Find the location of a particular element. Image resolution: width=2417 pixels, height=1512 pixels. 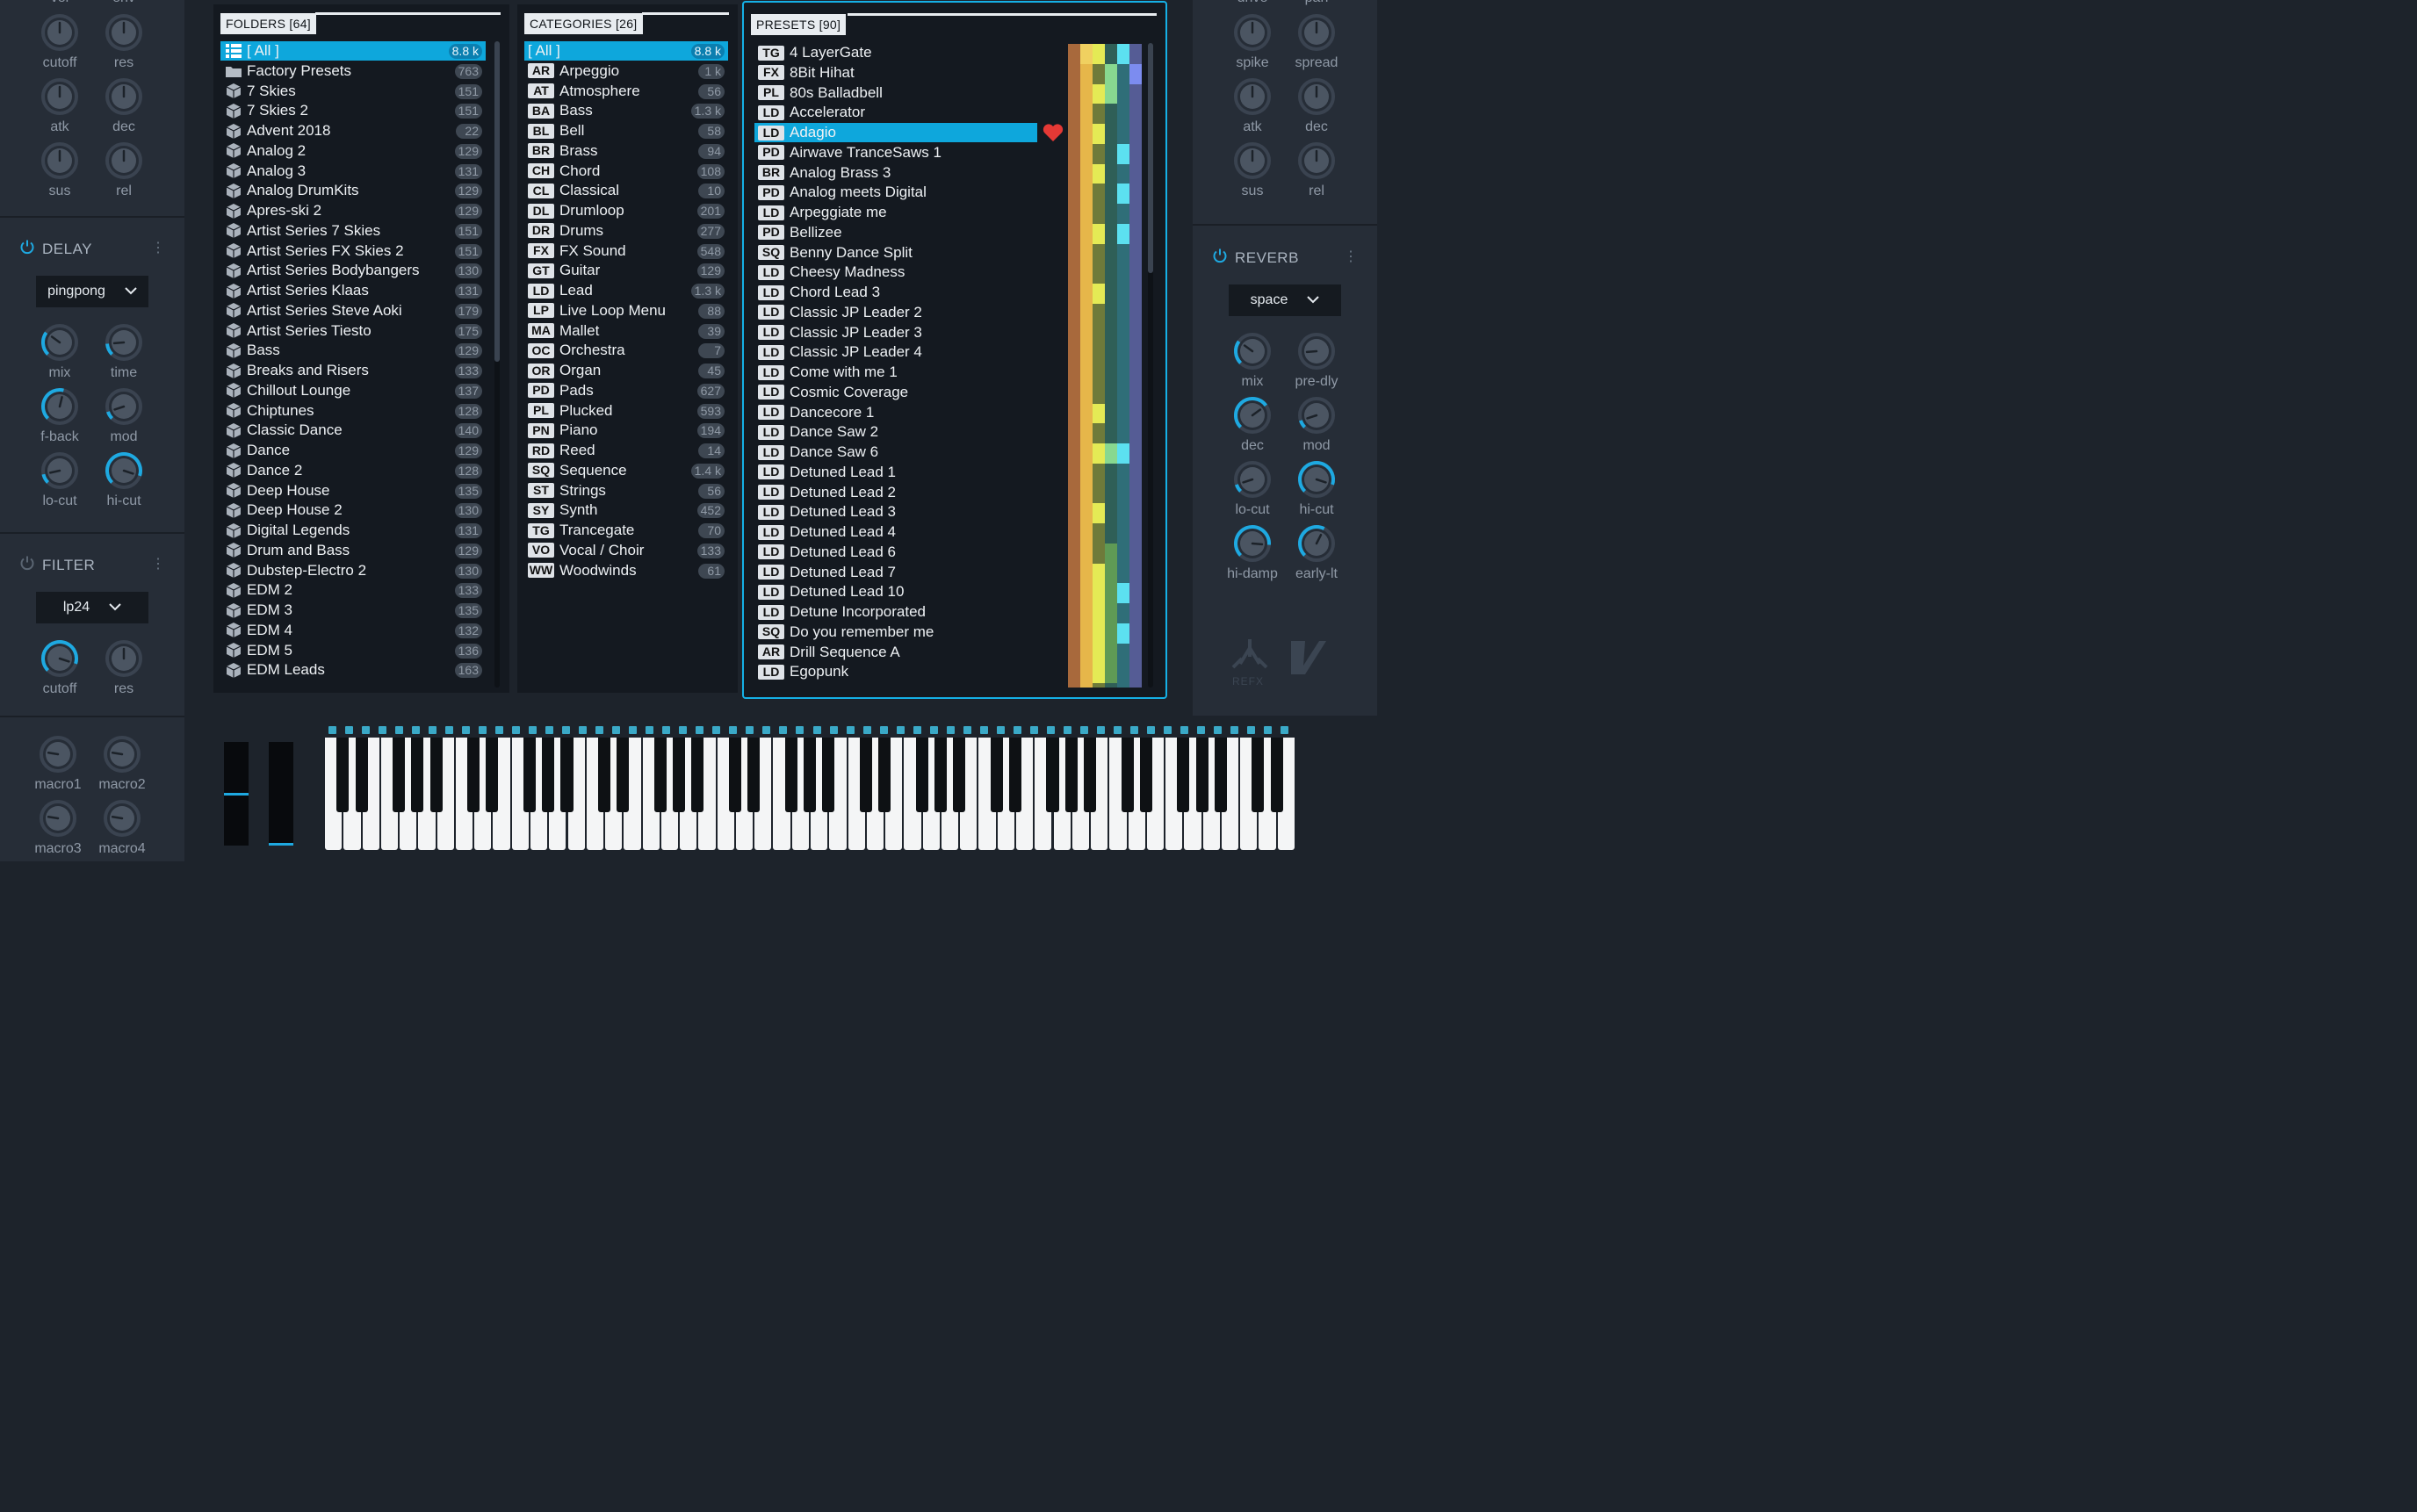

folder-item: Analog 3 131 is located at coordinates (353, 171).